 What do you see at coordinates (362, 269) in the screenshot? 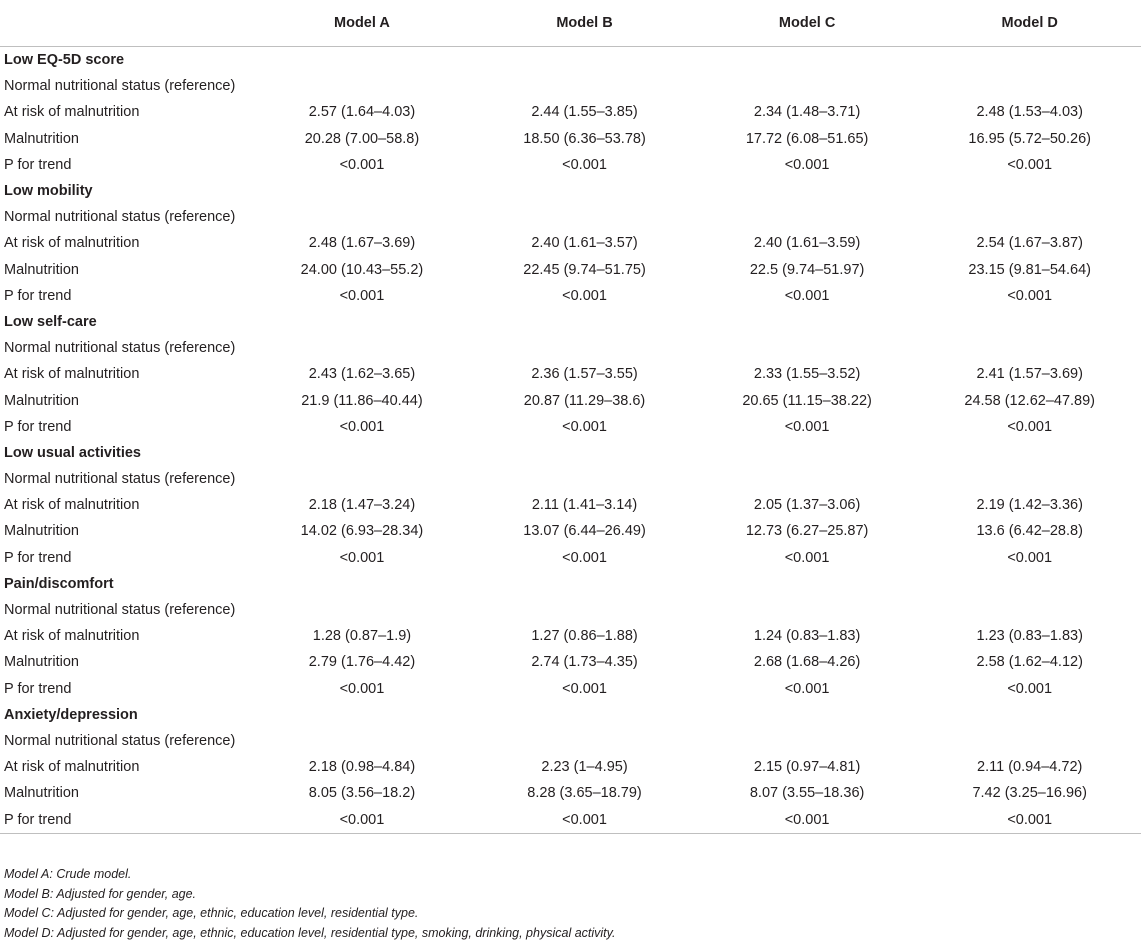
I see `table-cell: 24.00 (10.43–55.2)` at bounding box center [362, 269].